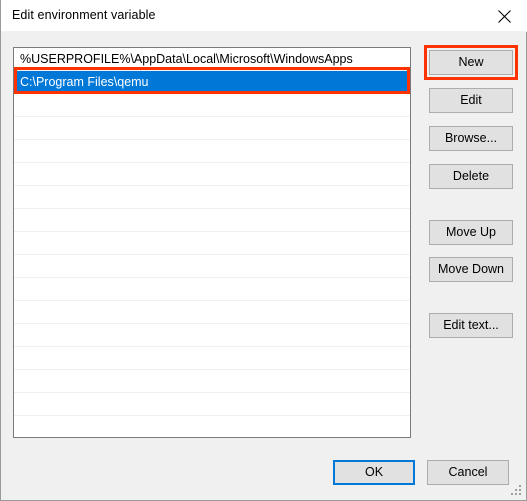  Describe the element at coordinates (471, 62) in the screenshot. I see `new-button: New` at that location.